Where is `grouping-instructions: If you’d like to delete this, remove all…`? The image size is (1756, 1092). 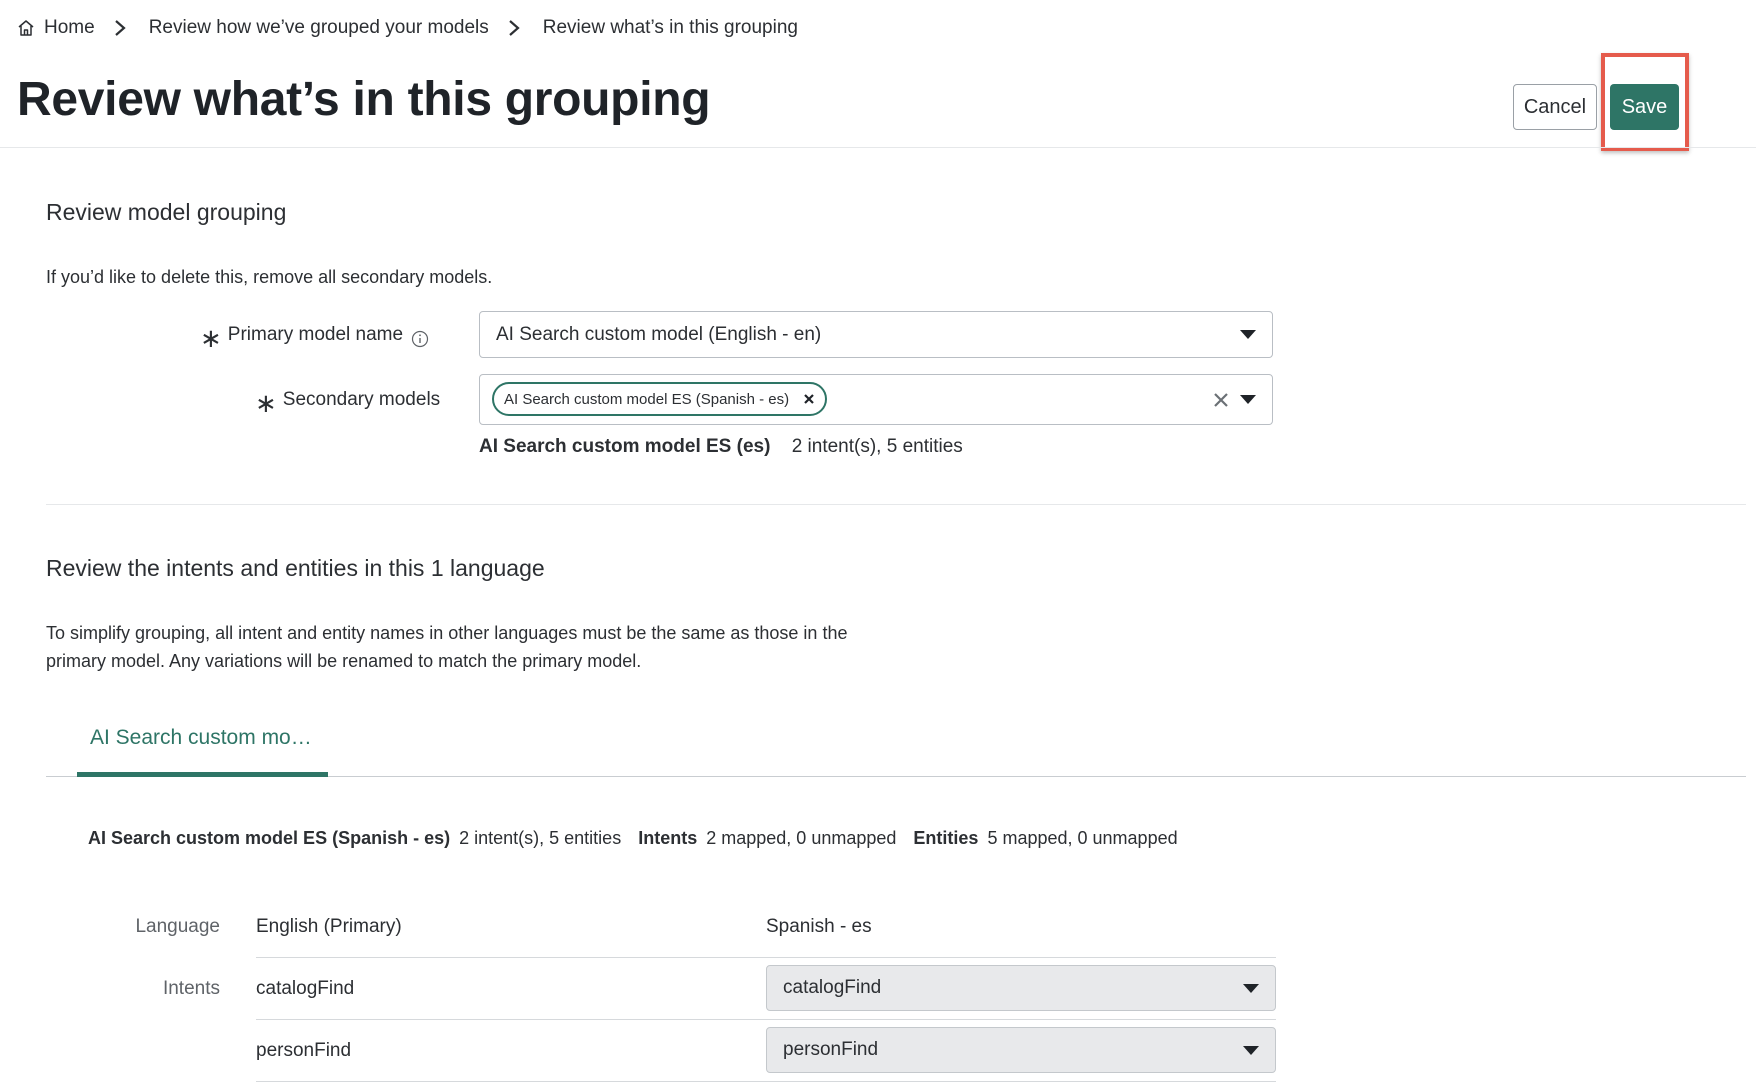
grouping-instructions: If you’d like to delete this, remove all… is located at coordinates (269, 277).